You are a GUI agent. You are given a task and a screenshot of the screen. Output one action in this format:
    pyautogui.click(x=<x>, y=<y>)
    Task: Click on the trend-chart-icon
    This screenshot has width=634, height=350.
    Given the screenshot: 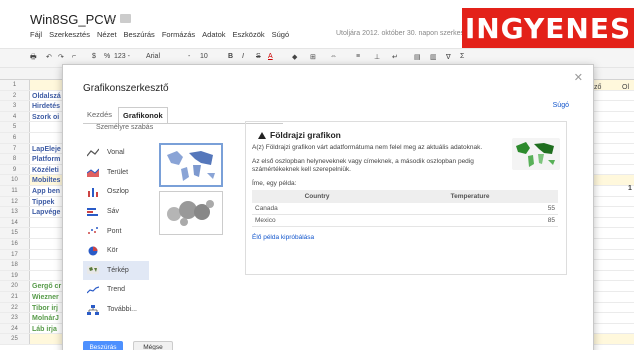 What is the action you would take?
    pyautogui.click(x=93, y=290)
    